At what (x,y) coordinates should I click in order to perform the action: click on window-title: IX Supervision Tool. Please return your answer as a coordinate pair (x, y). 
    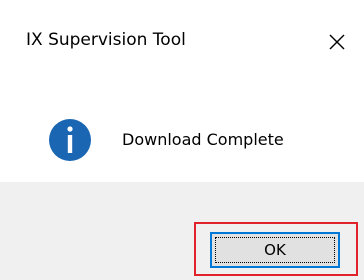
    Looking at the image, I should click on (106, 40).